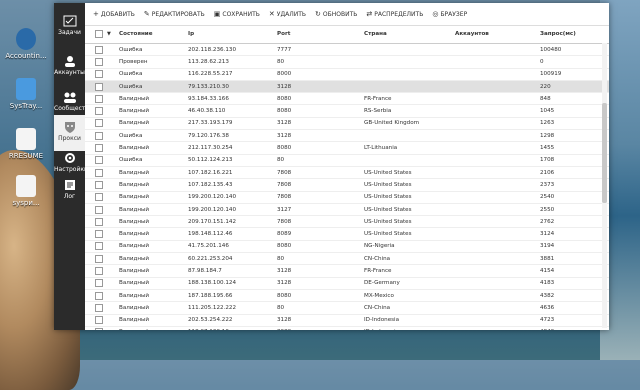 The width and height of the screenshot is (640, 390). I want to click on cell-ip: 118.97.130.10, so click(208, 328).